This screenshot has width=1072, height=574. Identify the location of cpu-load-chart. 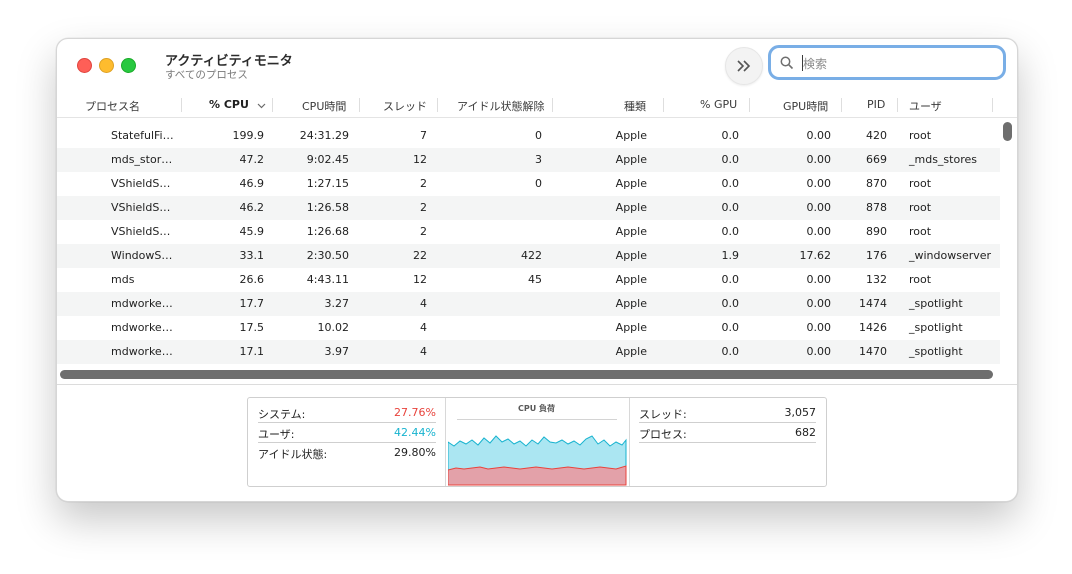
(537, 460).